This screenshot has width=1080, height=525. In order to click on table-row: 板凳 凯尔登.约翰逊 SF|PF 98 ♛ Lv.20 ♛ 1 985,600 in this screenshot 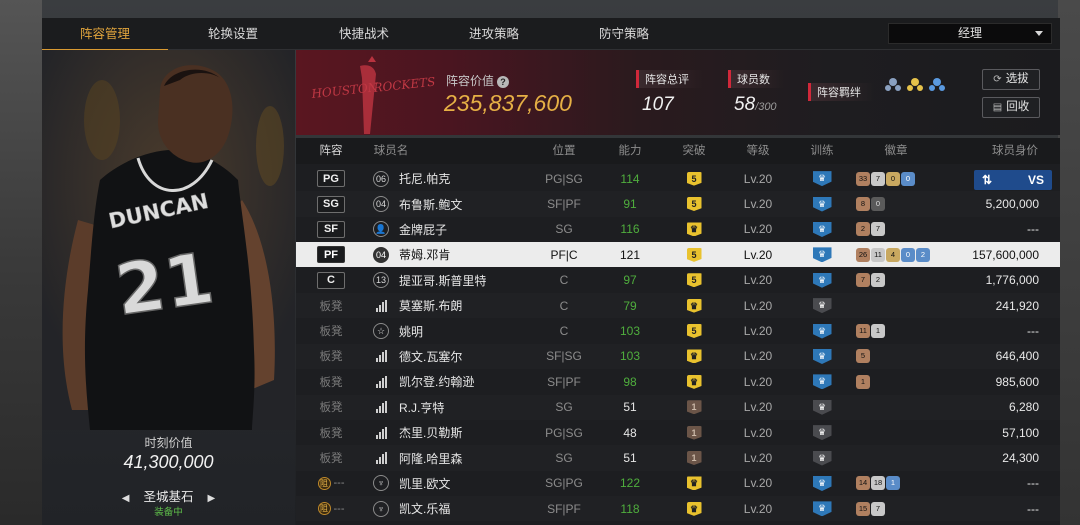, I will do `click(678, 381)`.